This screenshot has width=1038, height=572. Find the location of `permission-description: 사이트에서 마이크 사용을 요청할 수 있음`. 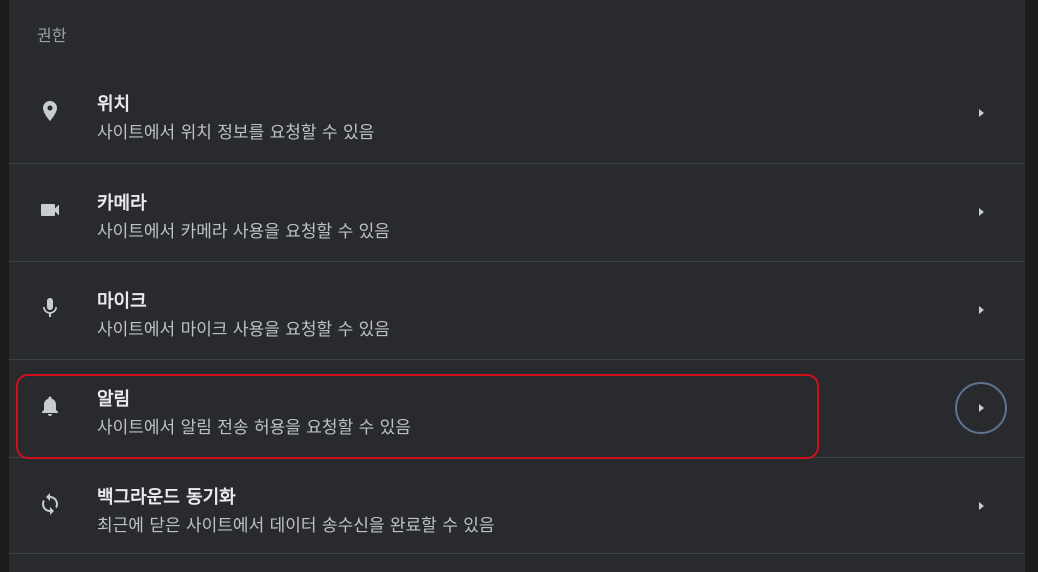

permission-description: 사이트에서 마이크 사용을 요청할 수 있음 is located at coordinates (243, 330).